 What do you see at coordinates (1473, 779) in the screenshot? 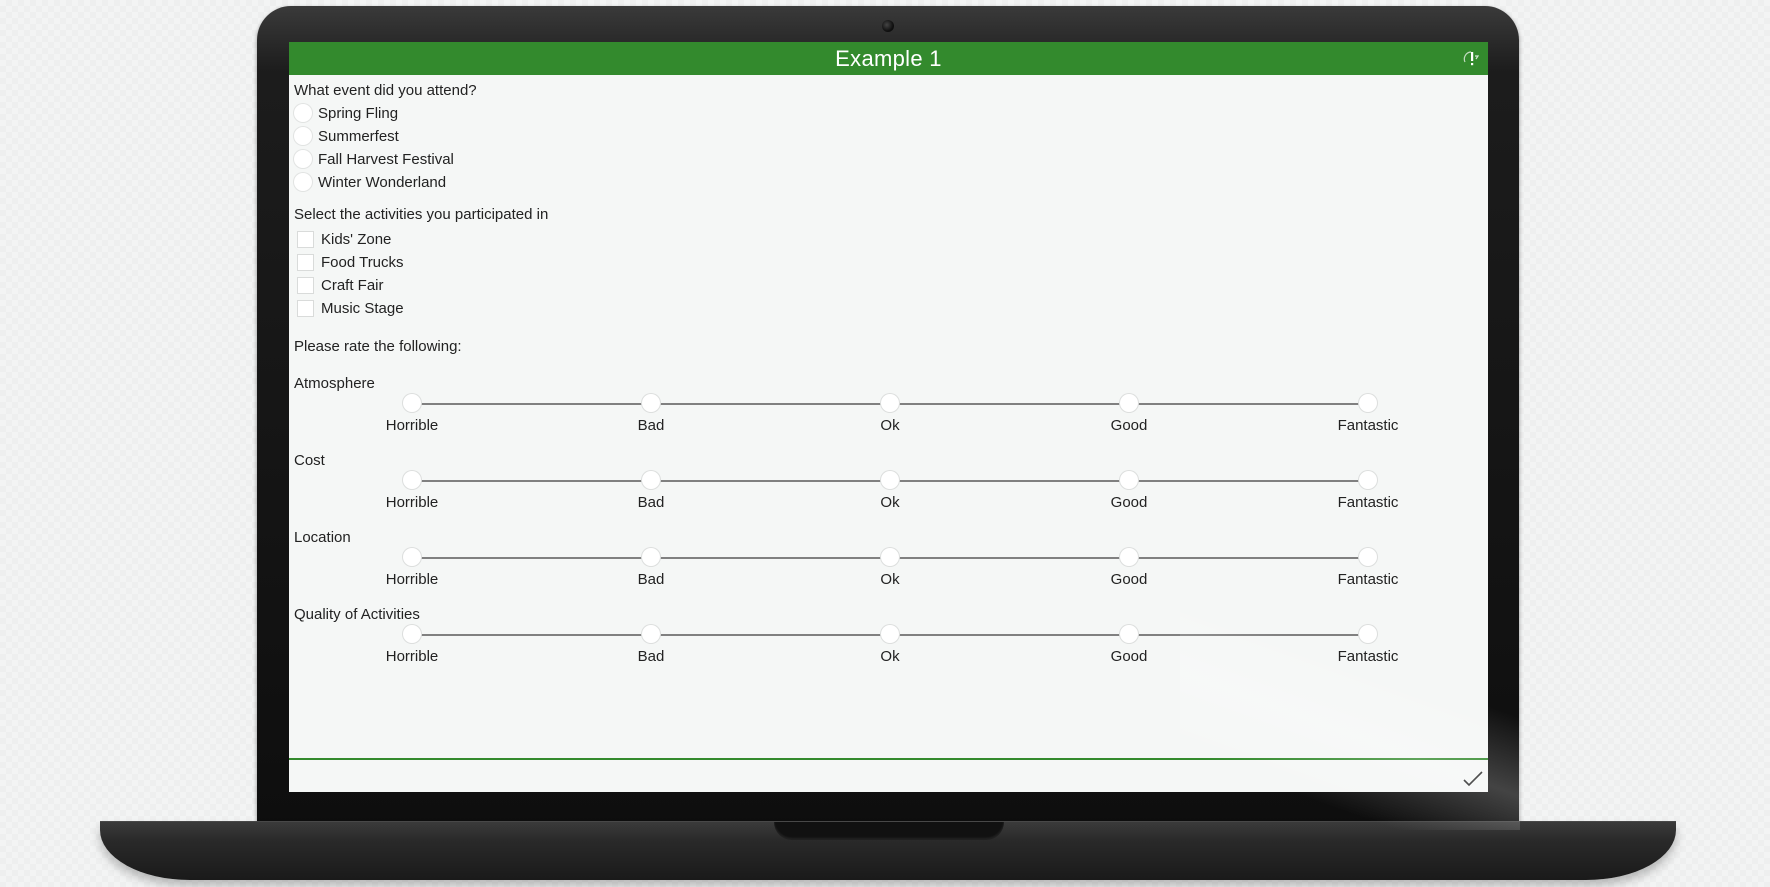
I see `checkmark-icon` at bounding box center [1473, 779].